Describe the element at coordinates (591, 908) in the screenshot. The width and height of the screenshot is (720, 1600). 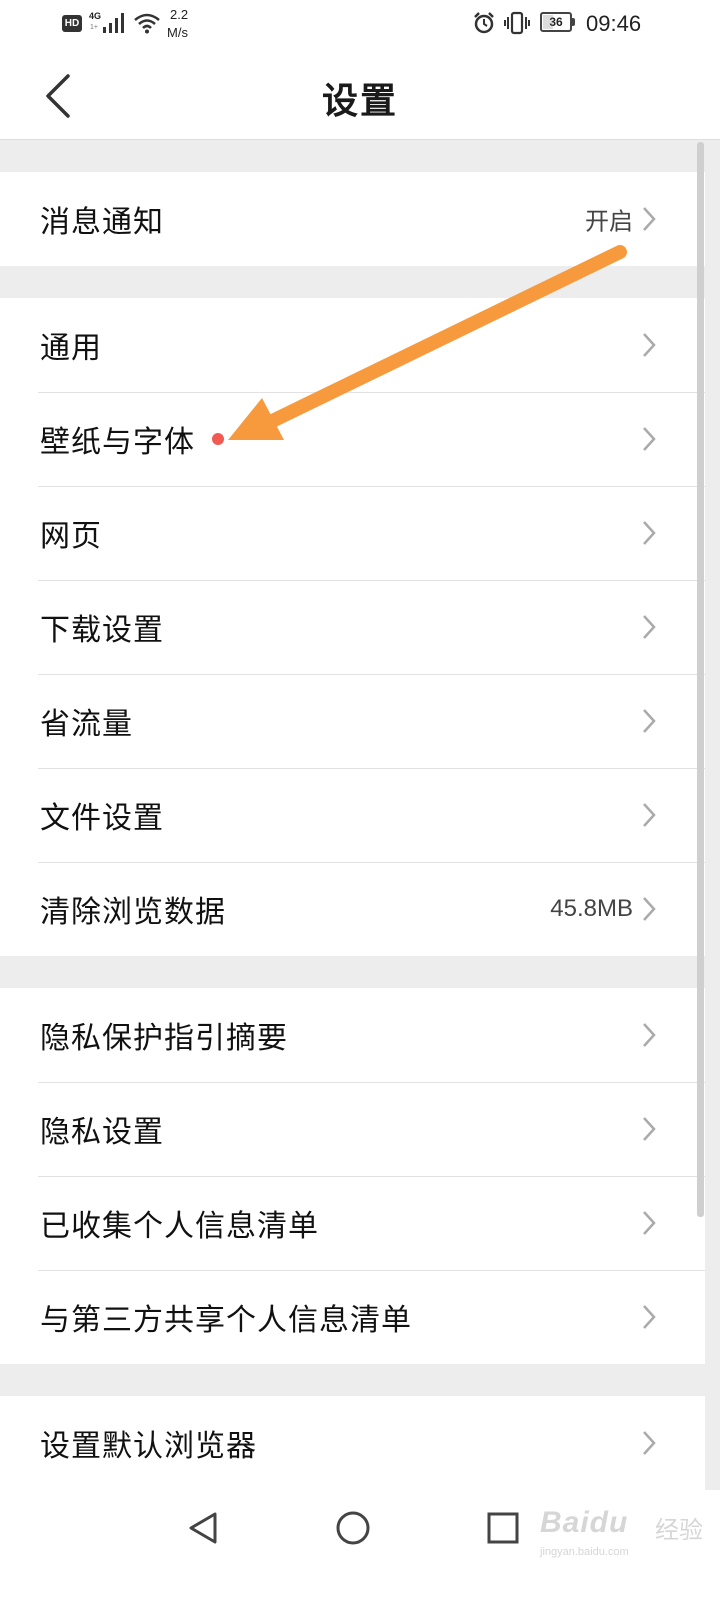
I see `row-value: 45.8MB` at that location.